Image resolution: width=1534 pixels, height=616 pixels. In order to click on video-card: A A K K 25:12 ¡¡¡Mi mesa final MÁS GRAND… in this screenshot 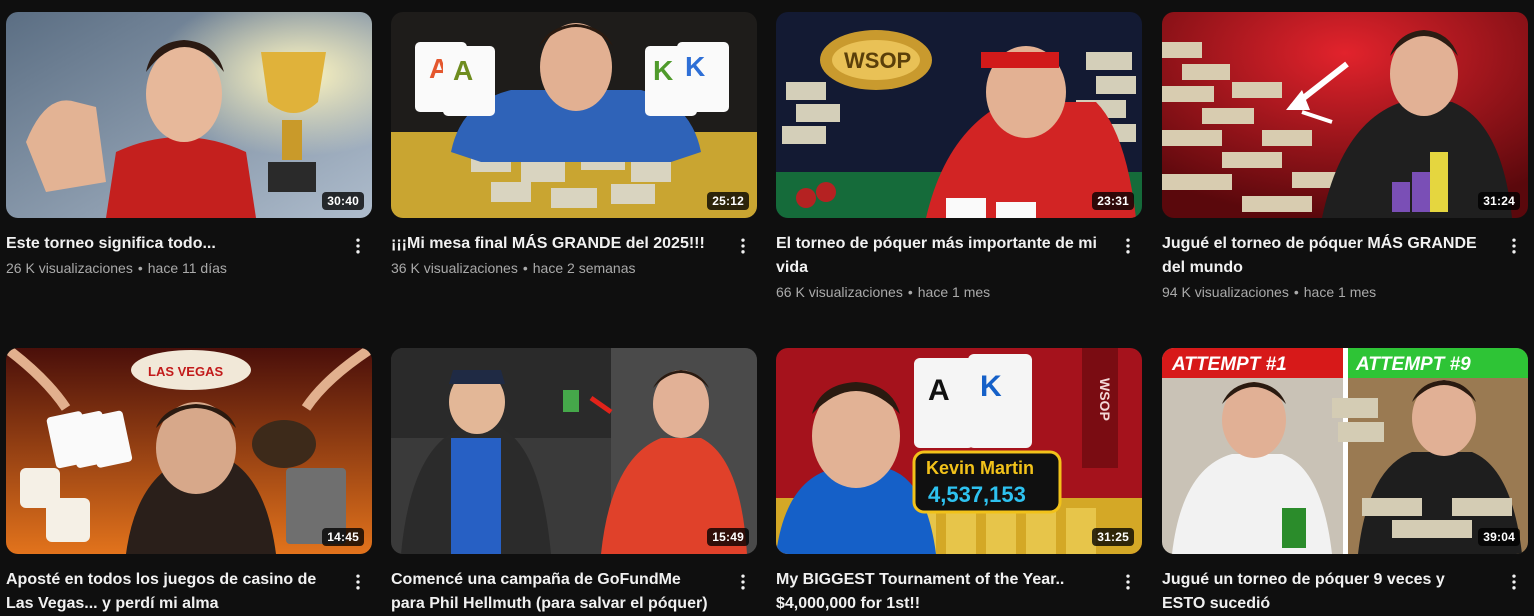, I will do `click(574, 145)`.